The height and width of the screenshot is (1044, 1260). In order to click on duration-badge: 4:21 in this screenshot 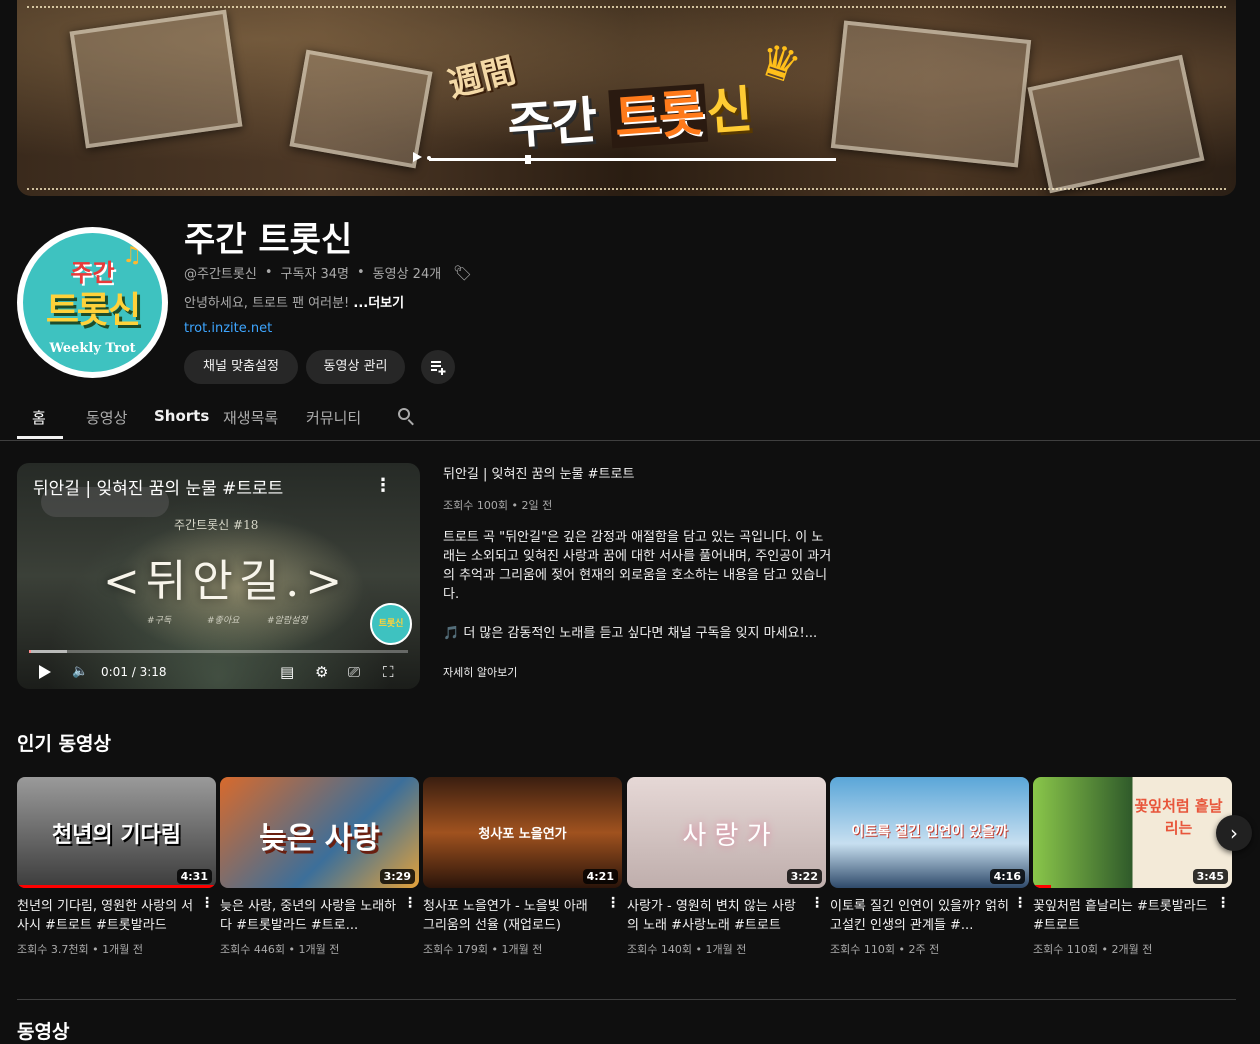, I will do `click(600, 876)`.